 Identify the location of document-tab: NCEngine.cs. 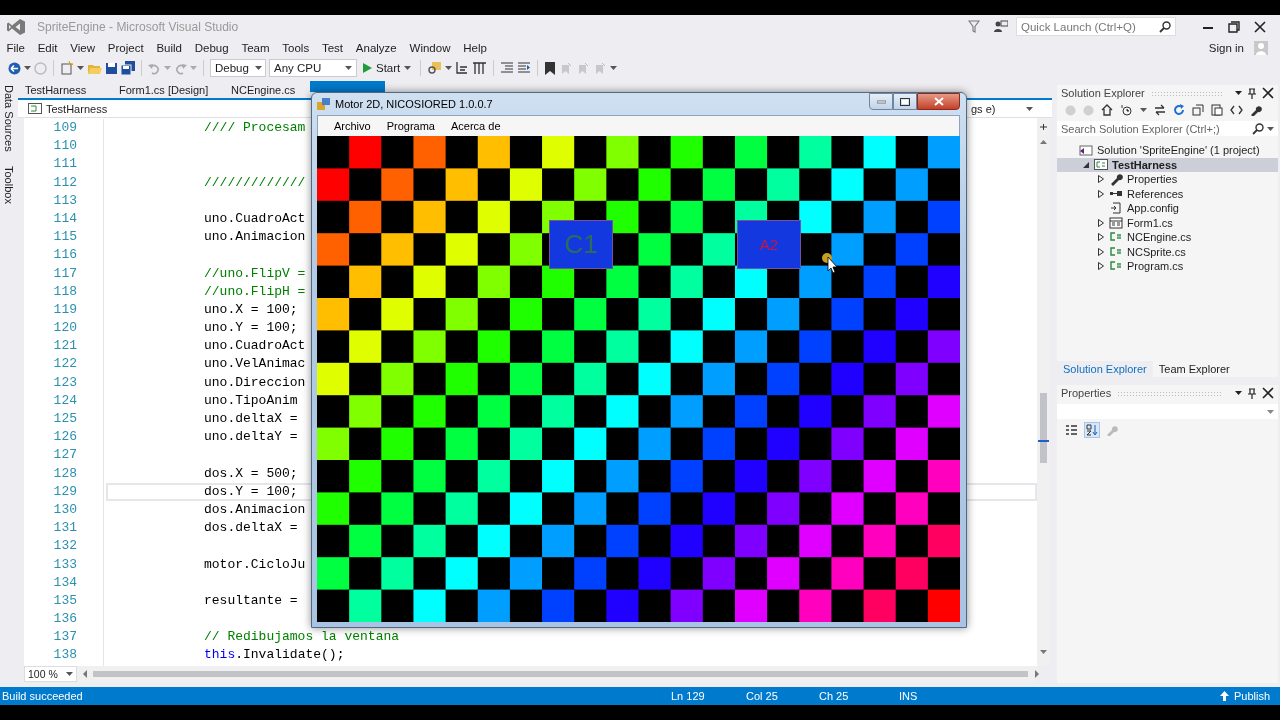
(267, 89).